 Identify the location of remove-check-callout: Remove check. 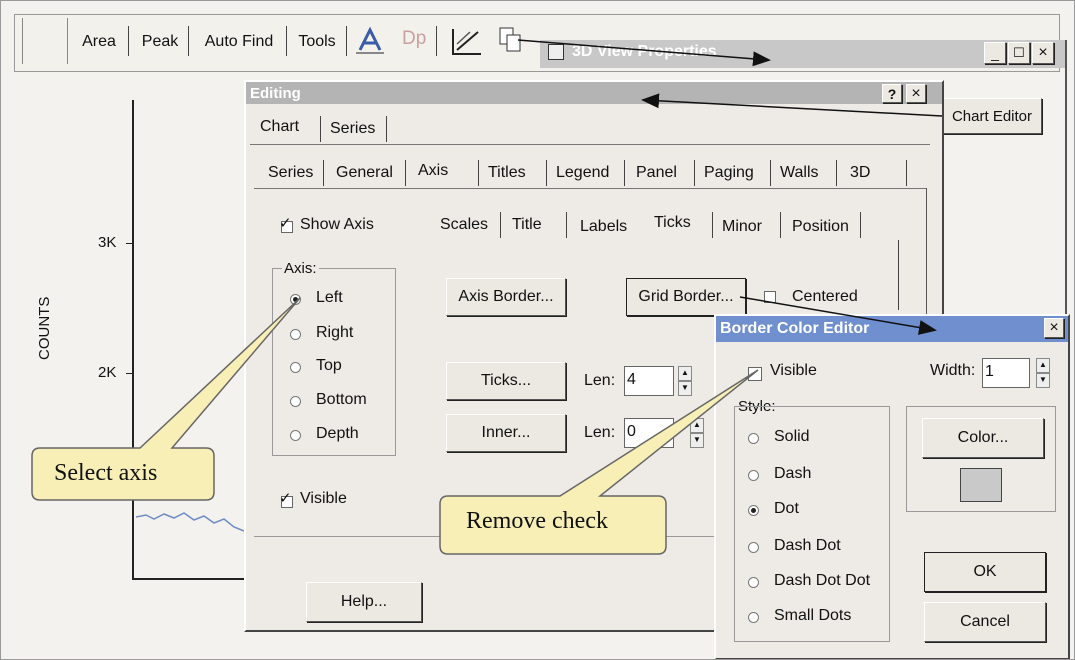
(537, 521).